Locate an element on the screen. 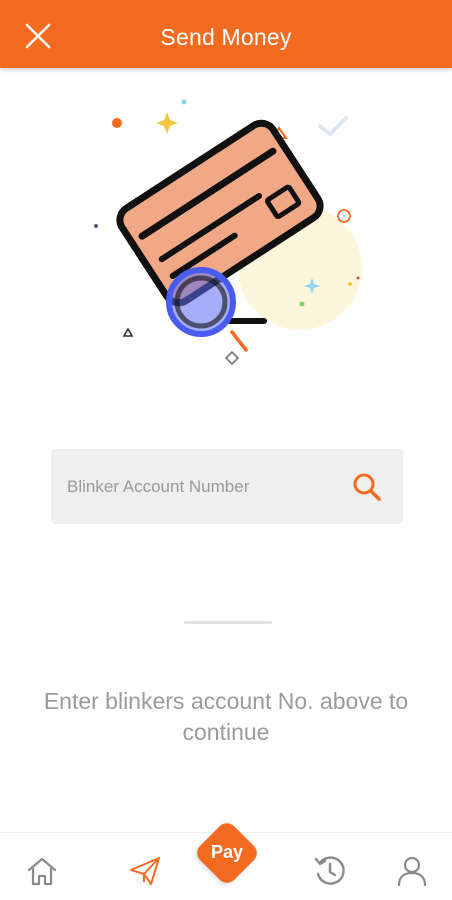 The width and height of the screenshot is (452, 900). search-button is located at coordinates (367, 487).